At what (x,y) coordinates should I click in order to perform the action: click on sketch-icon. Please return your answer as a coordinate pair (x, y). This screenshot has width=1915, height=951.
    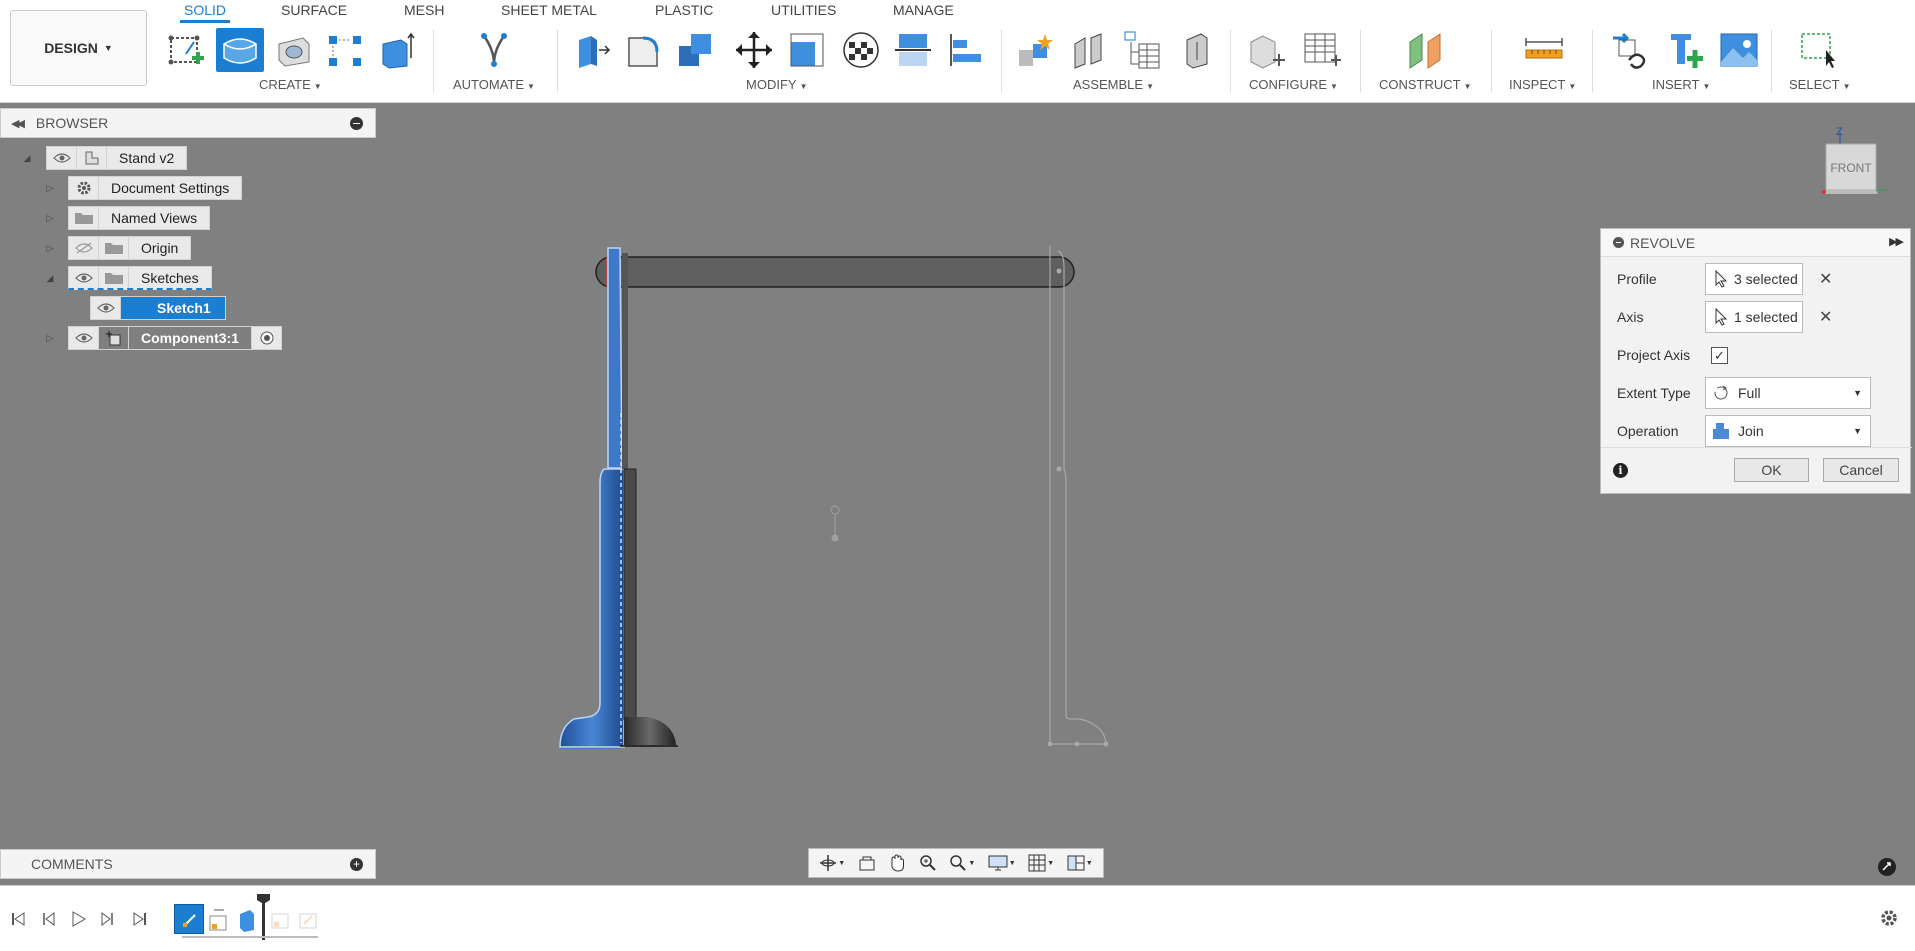
    Looking at the image, I should click on (218, 920).